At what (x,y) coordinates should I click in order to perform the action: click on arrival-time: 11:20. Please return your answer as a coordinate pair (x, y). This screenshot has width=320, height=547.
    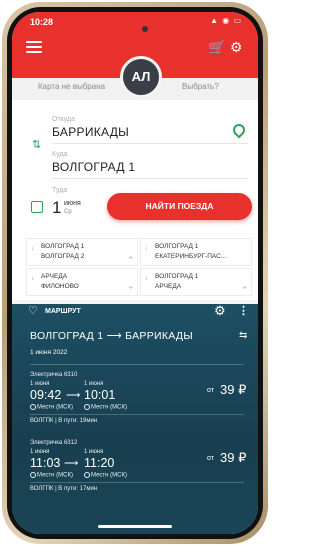
    Looking at the image, I should click on (99, 463).